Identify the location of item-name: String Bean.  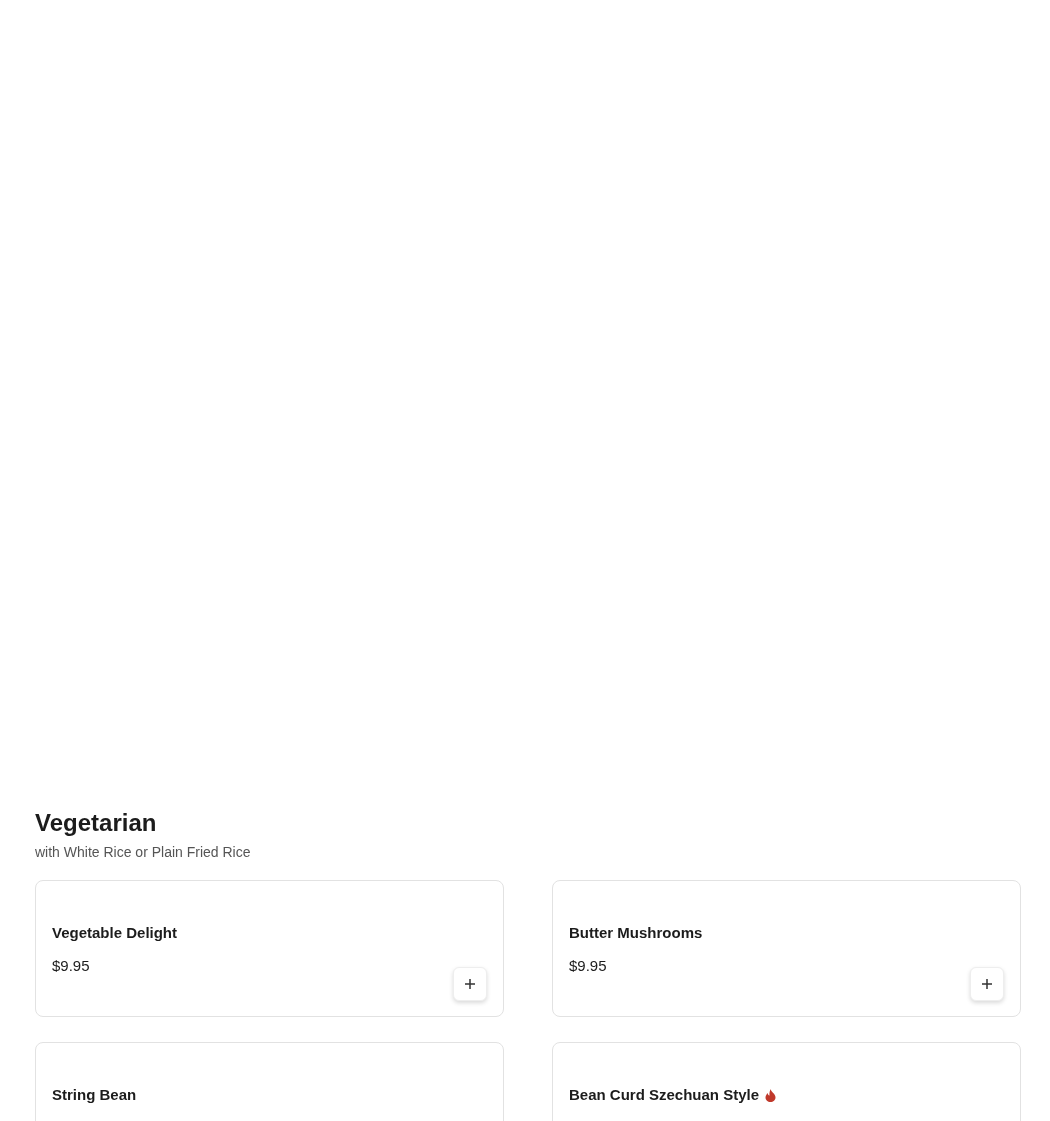
(94, 1095).